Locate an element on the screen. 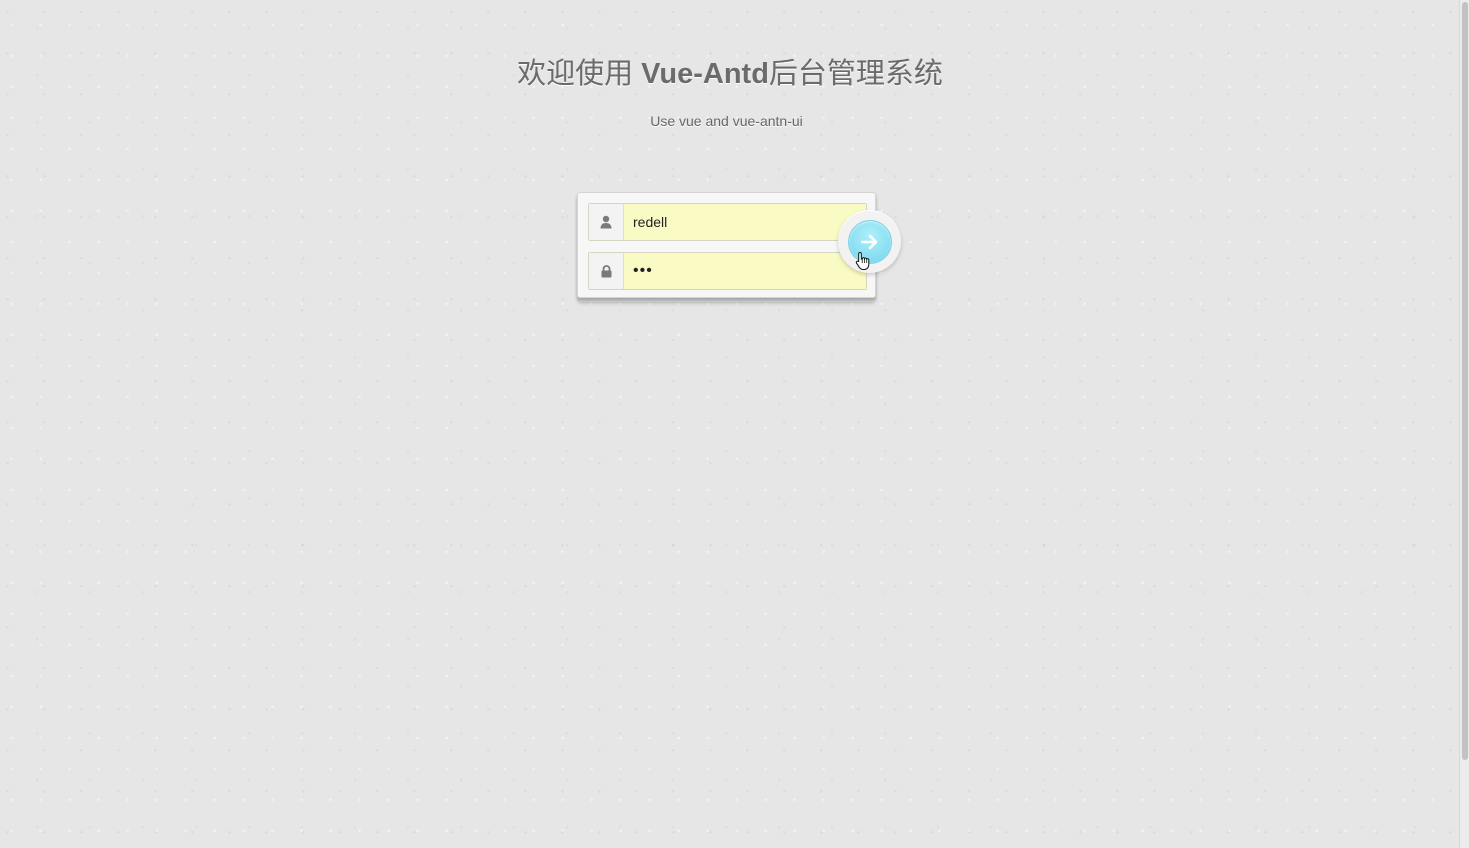  title-brand: Vue-Antd is located at coordinates (705, 74).